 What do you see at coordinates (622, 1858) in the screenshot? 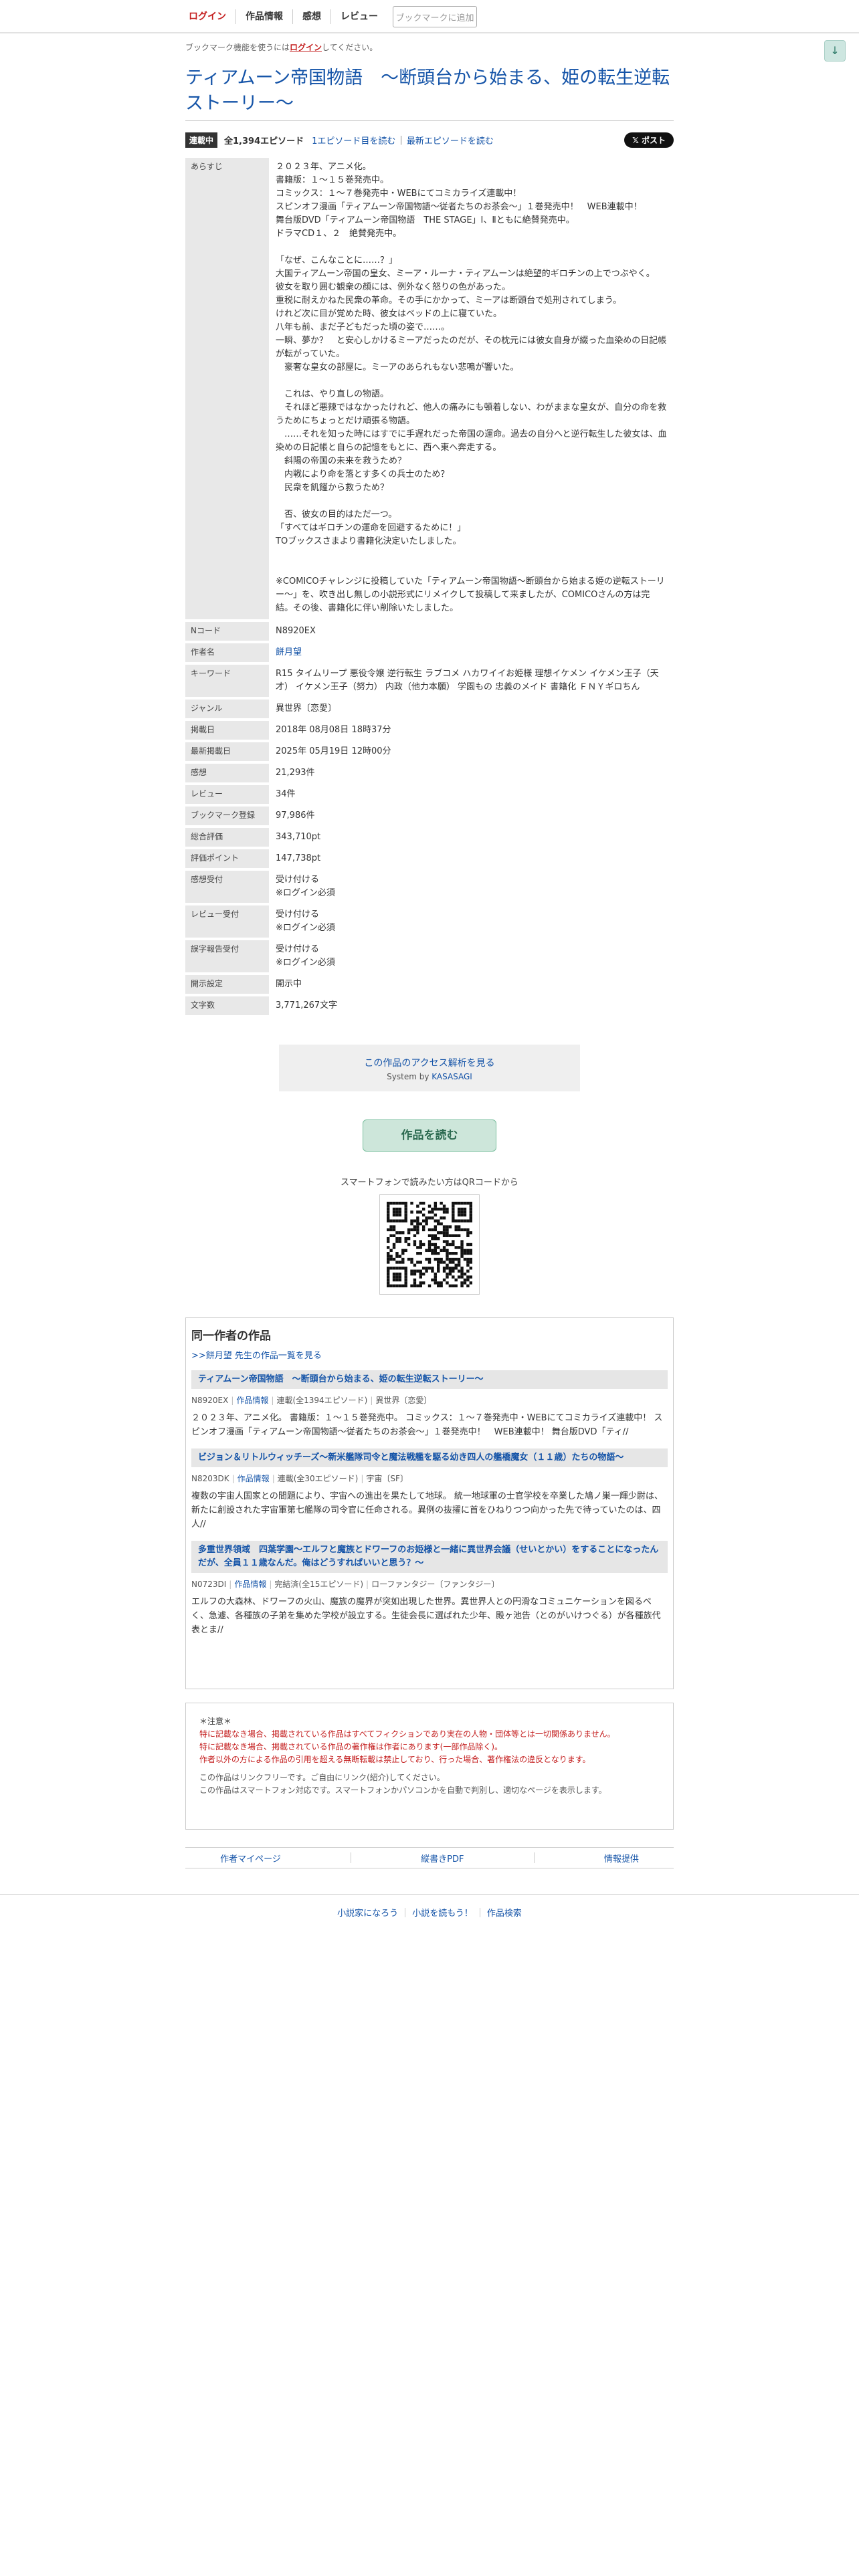
I see `report-info-link: 情報提供` at bounding box center [622, 1858].